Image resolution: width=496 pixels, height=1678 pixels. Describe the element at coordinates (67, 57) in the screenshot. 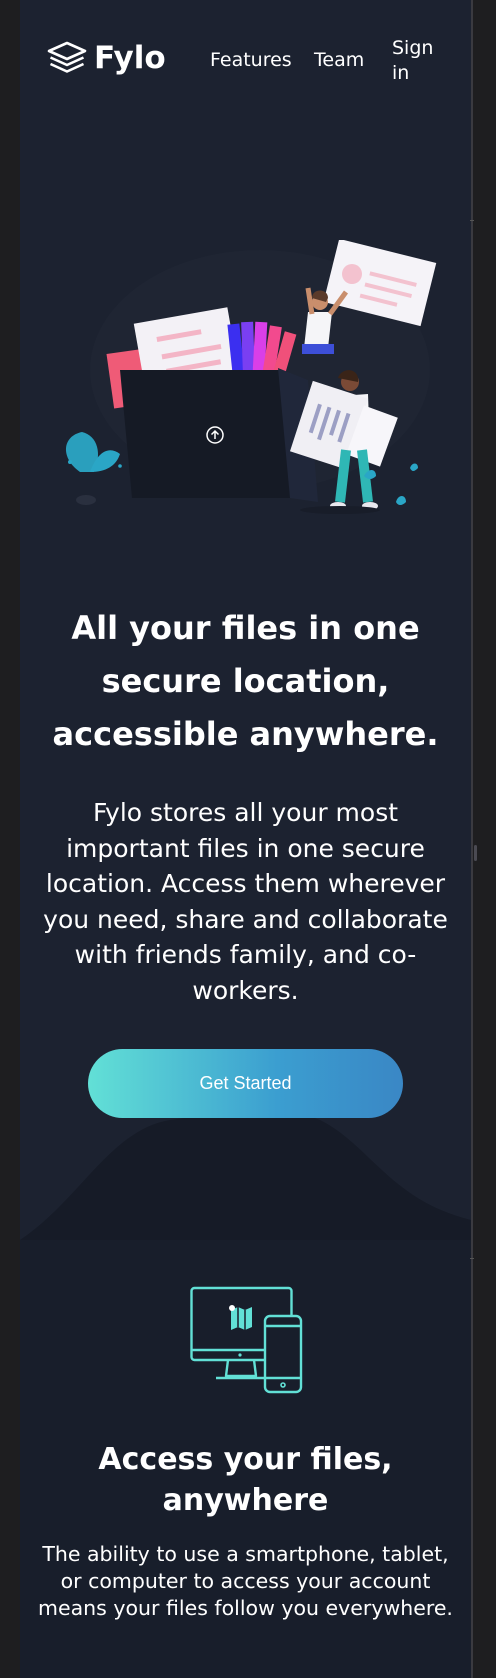

I see `stacked-layers-icon` at that location.